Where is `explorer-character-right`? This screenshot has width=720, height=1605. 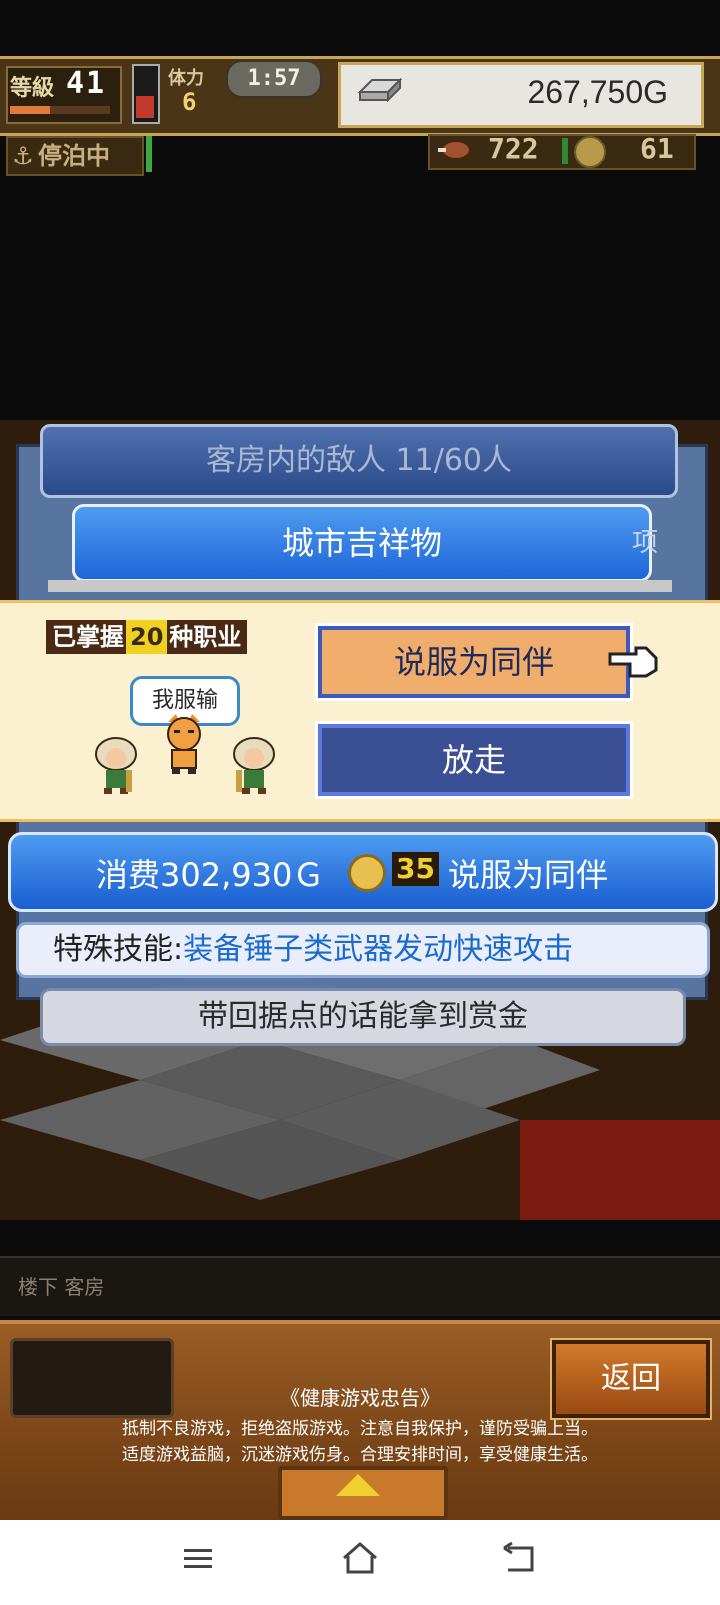 explorer-character-right is located at coordinates (254, 765).